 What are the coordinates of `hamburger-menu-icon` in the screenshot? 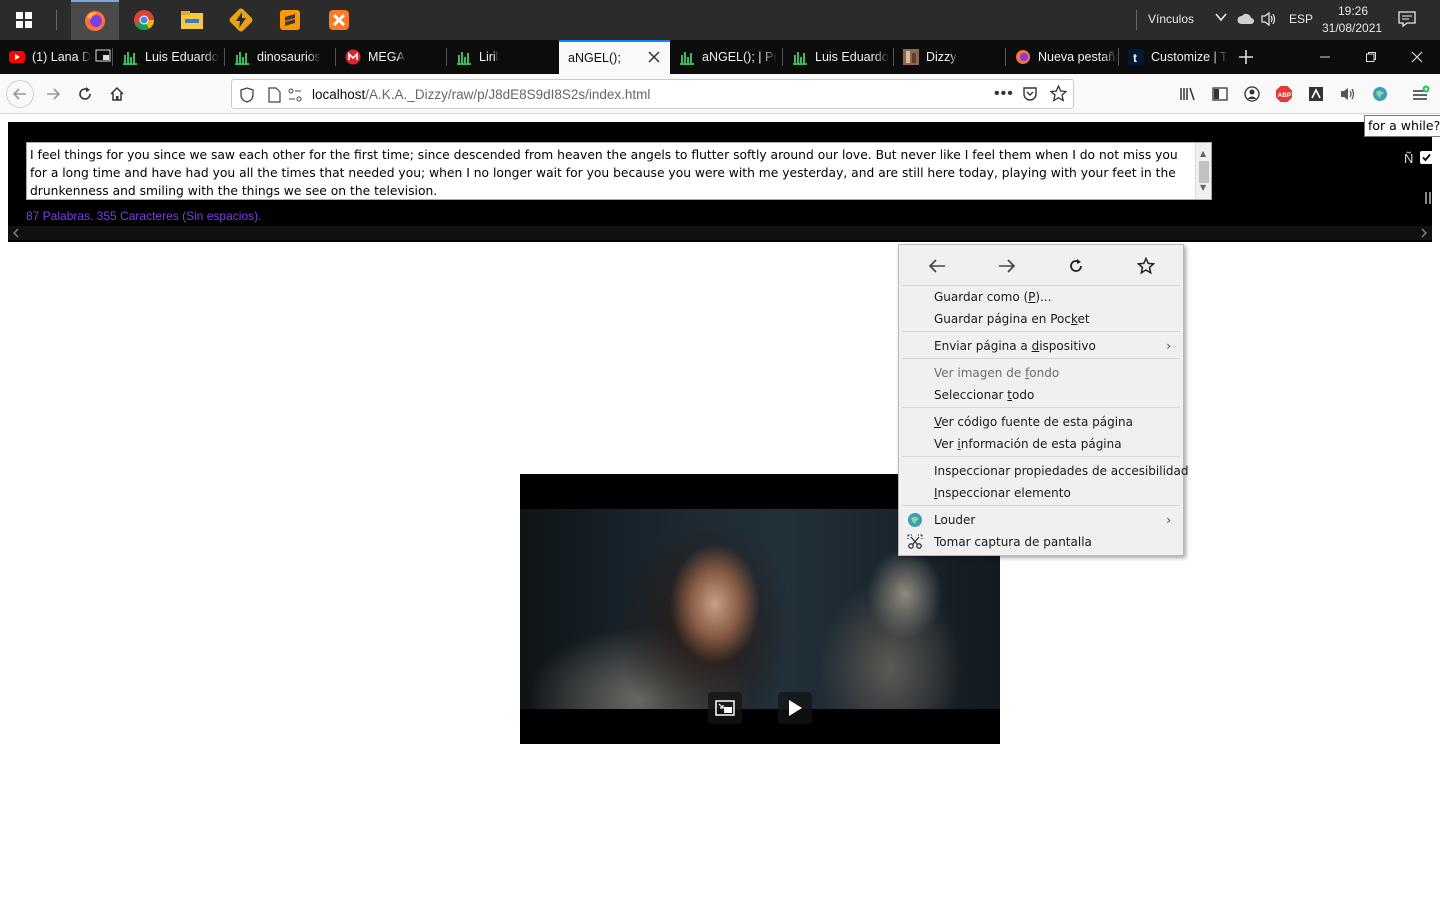 It's located at (1420, 94).